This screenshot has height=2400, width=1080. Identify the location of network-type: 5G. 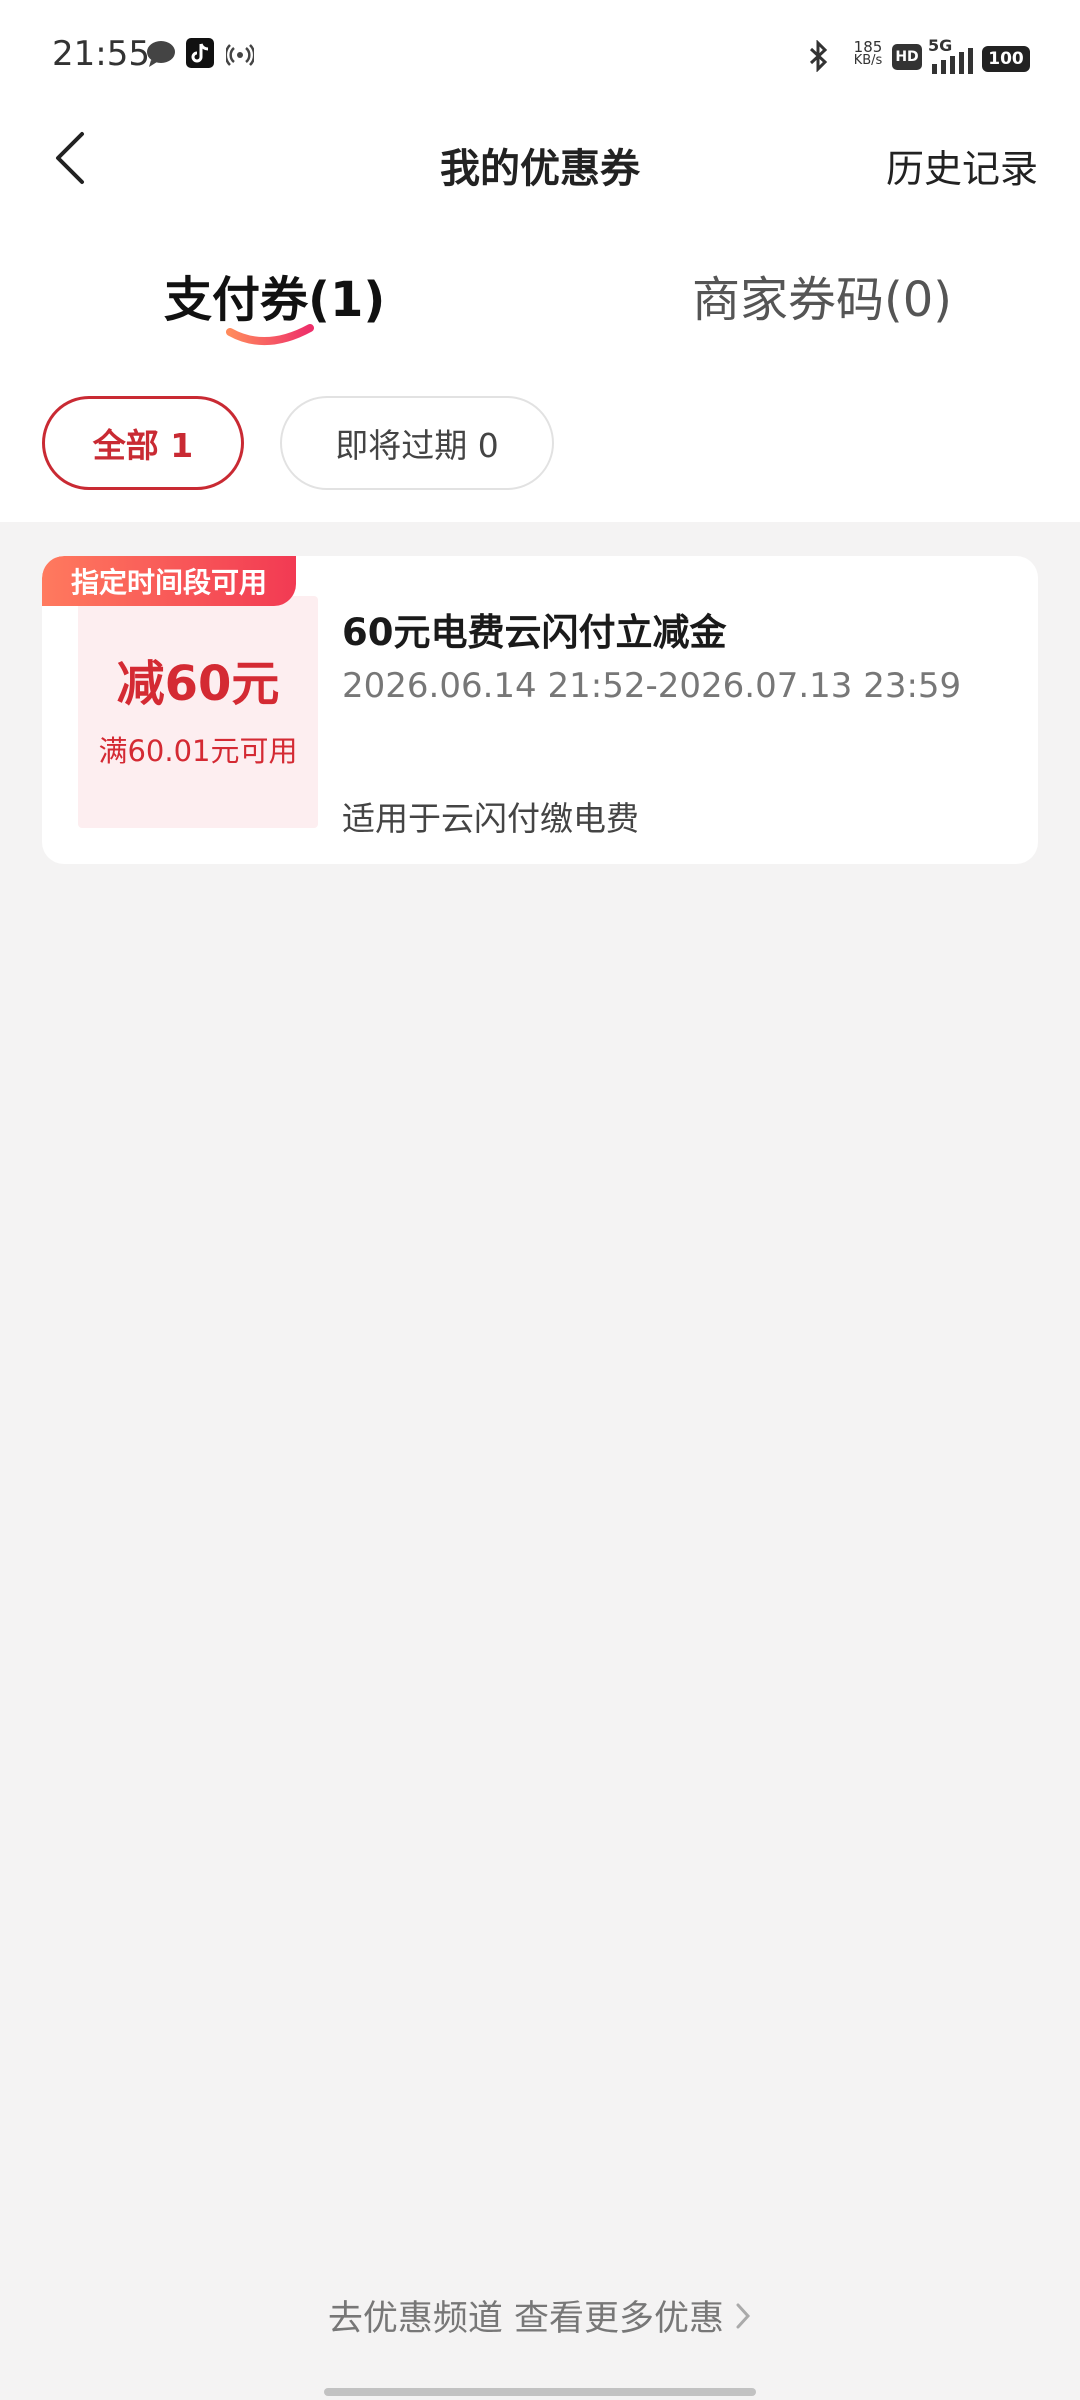
(940, 45).